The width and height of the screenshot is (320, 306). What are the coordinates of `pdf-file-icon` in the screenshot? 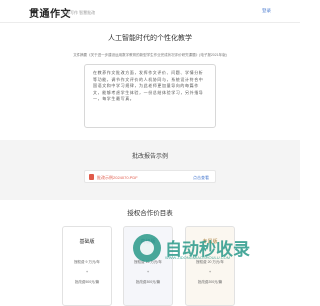 It's located at (91, 177).